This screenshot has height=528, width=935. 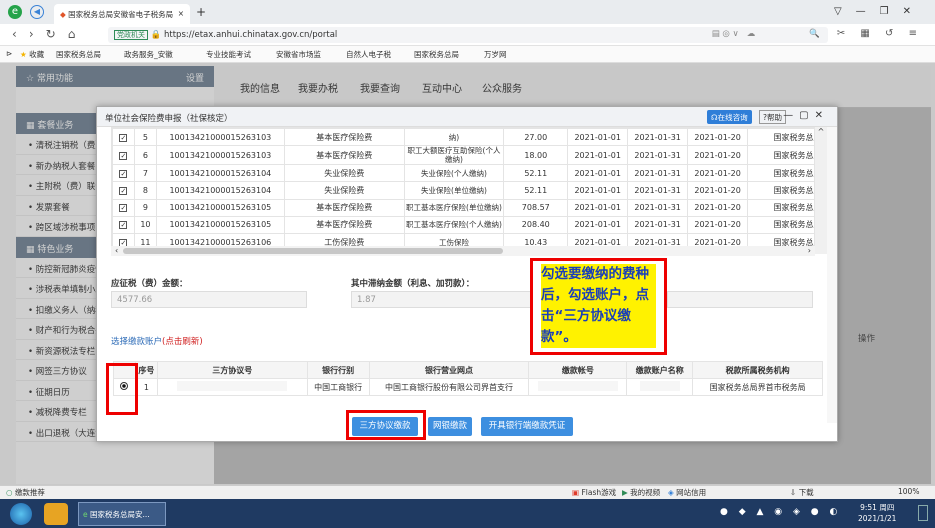 I want to click on fav-item: 万岁网, so click(x=495, y=54).